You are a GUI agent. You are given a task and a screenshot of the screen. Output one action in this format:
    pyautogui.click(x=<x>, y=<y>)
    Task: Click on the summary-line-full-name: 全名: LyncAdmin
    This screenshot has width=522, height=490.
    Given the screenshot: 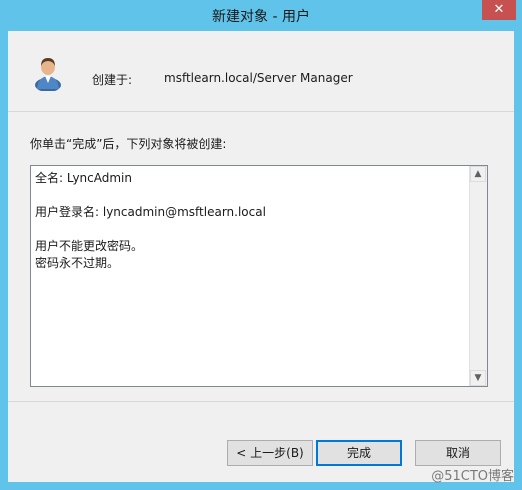 What is the action you would take?
    pyautogui.click(x=83, y=178)
    